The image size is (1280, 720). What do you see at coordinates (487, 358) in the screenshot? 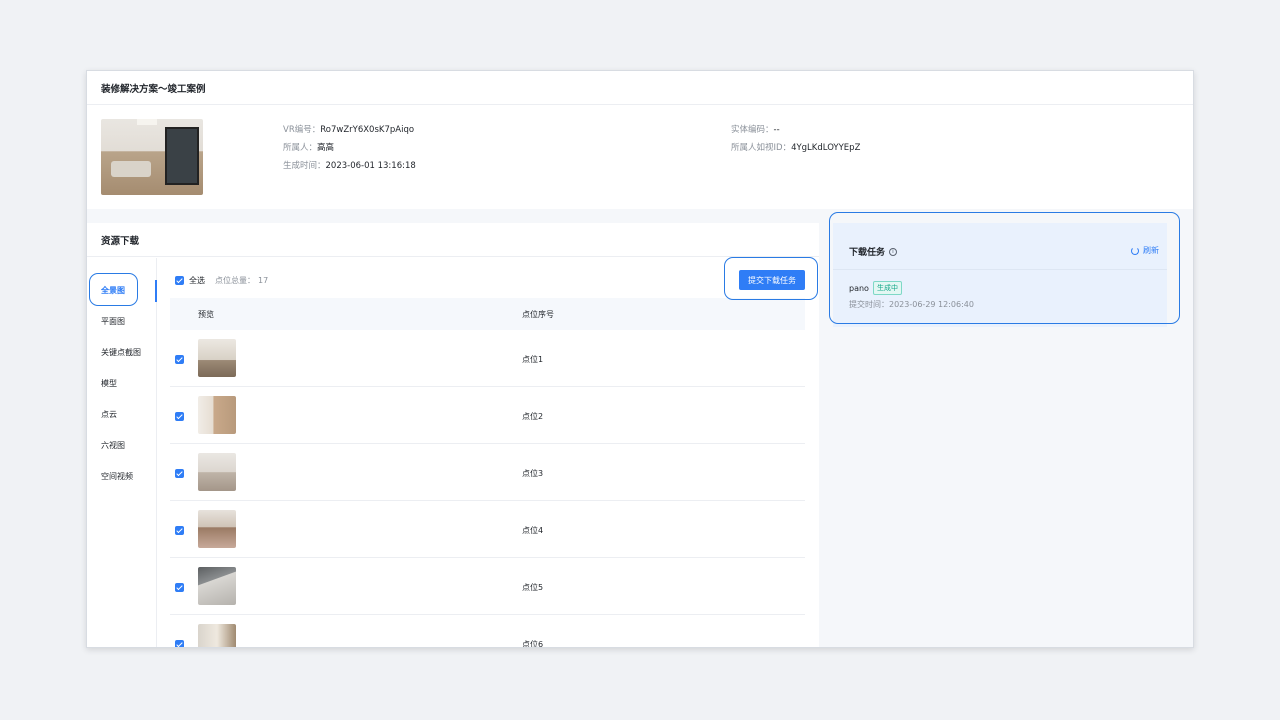
I see `table-row: 点位1` at bounding box center [487, 358].